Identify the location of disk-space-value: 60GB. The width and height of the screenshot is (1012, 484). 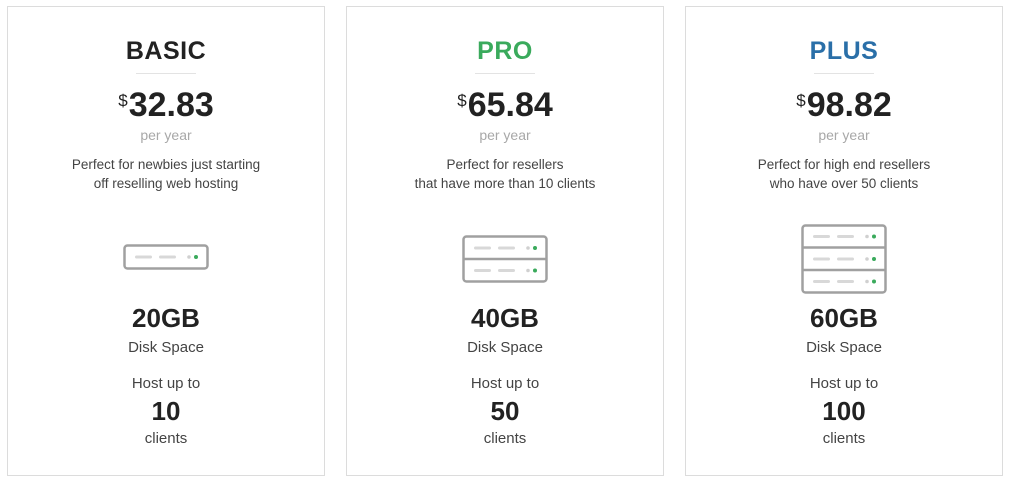
(844, 318).